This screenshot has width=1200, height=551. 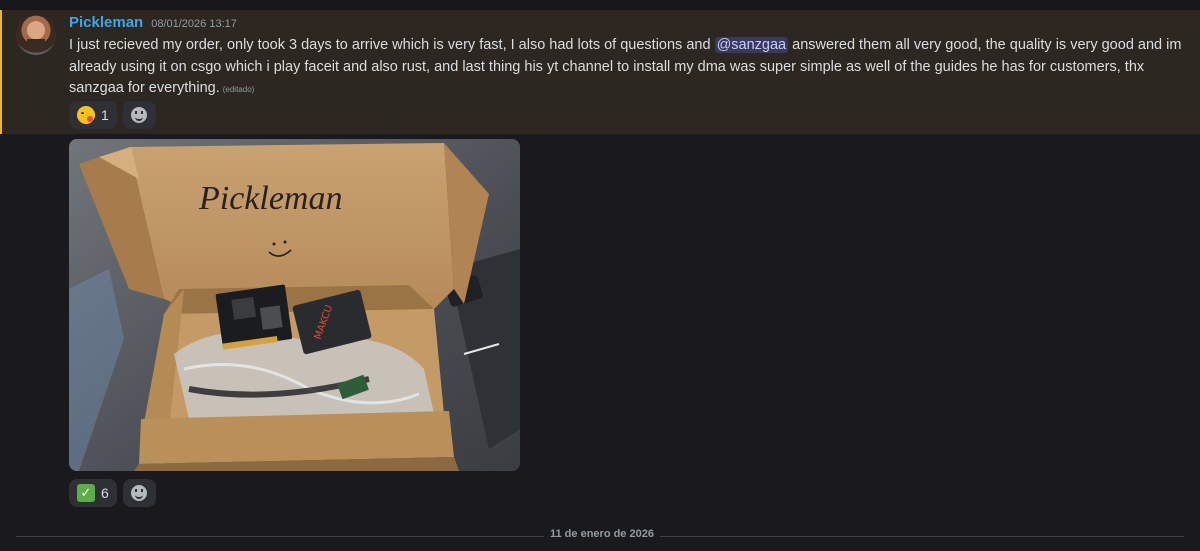 What do you see at coordinates (105, 115) in the screenshot?
I see `reaction-count: 1` at bounding box center [105, 115].